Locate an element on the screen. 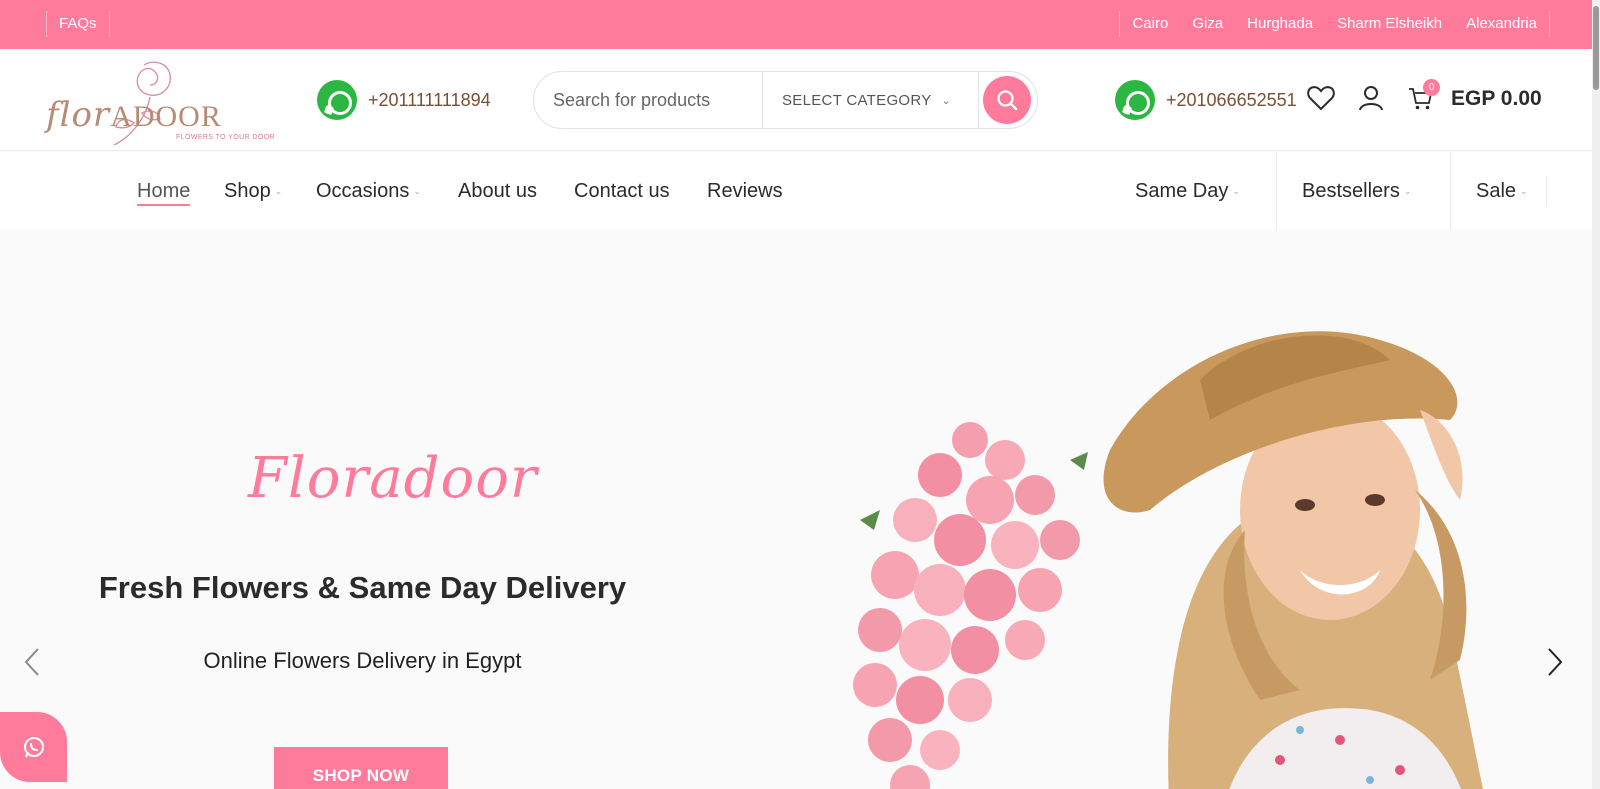 This screenshot has height=789, width=1600. nav-item-same-day: Same Day ⌄ is located at coordinates (1187, 191).